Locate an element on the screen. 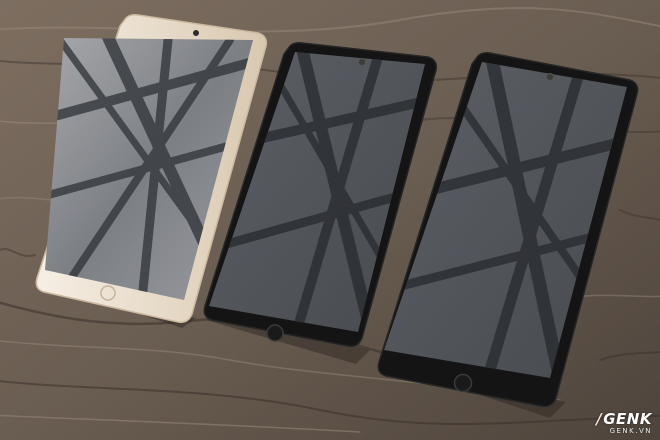  watermark-logo-text: GENK is located at coordinates (627, 419).